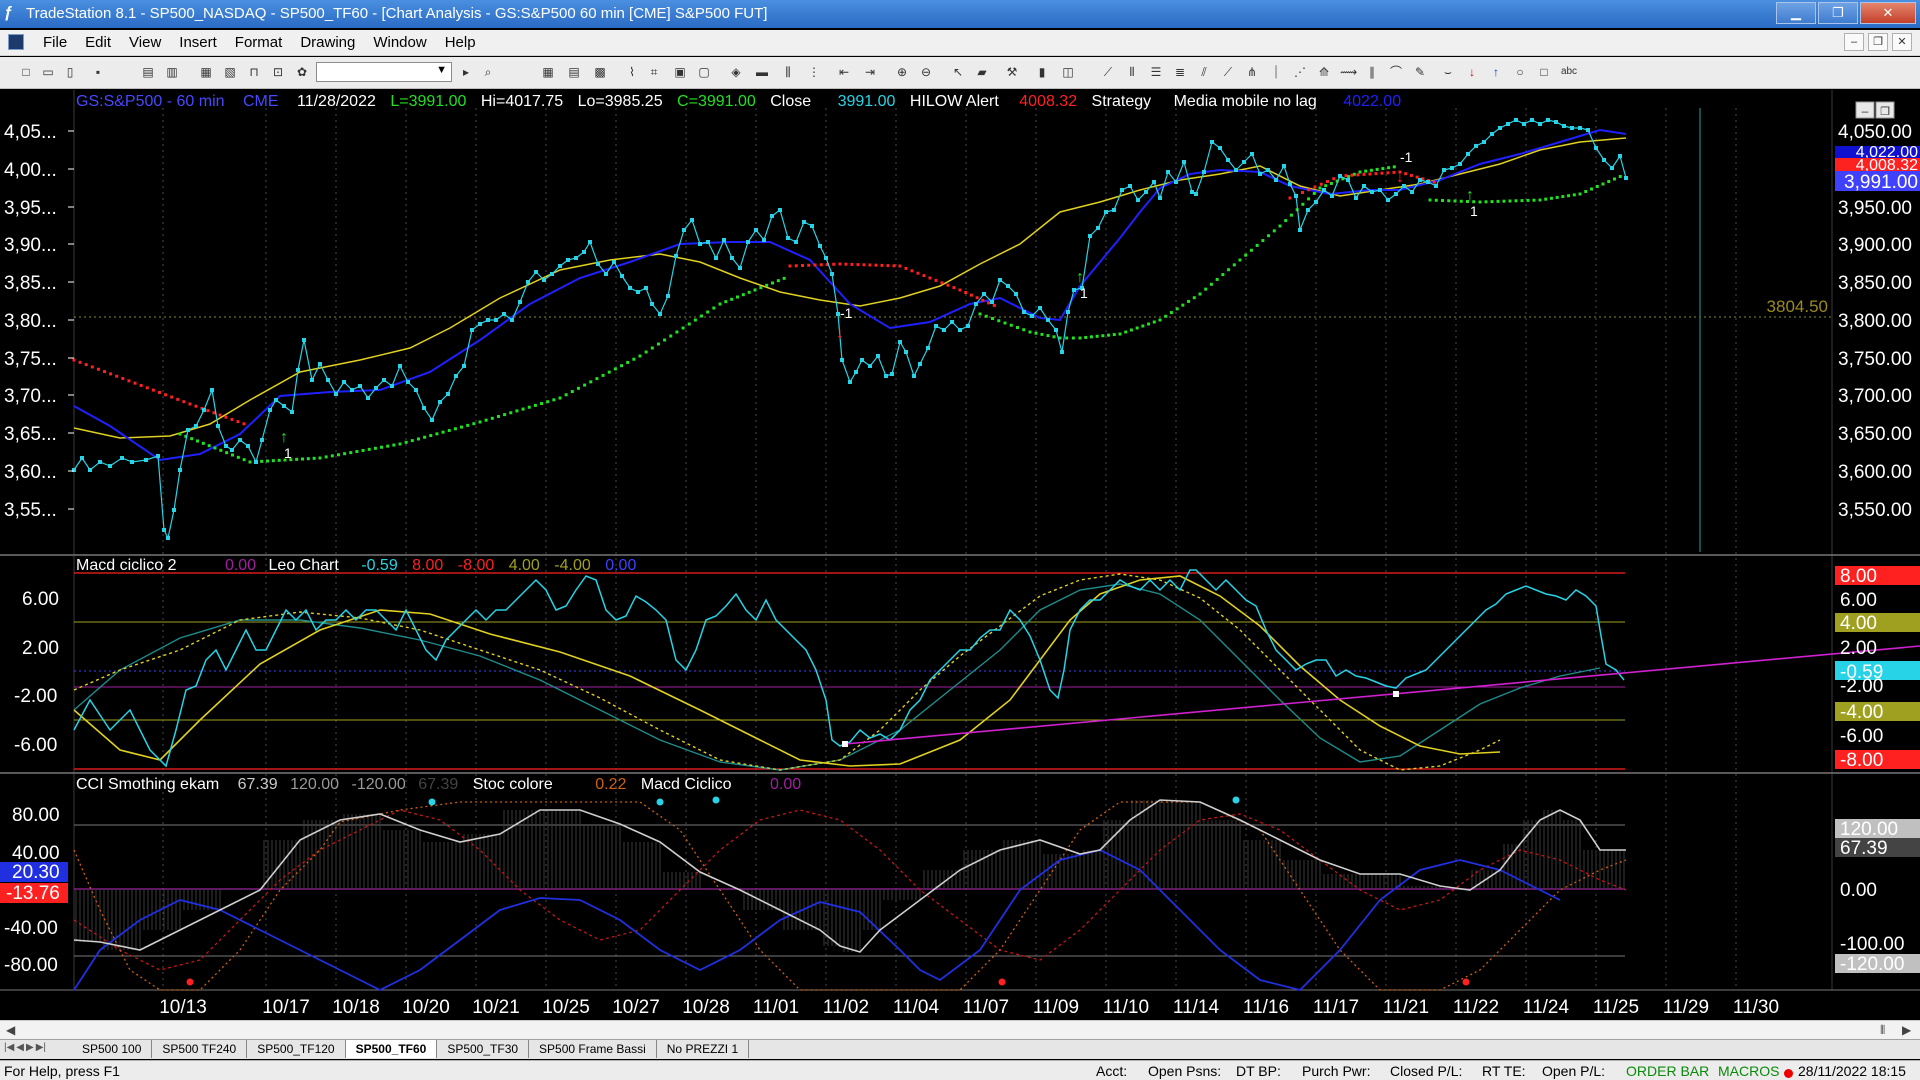  Describe the element at coordinates (278, 72) in the screenshot. I see `link-icon: ⊡` at that location.